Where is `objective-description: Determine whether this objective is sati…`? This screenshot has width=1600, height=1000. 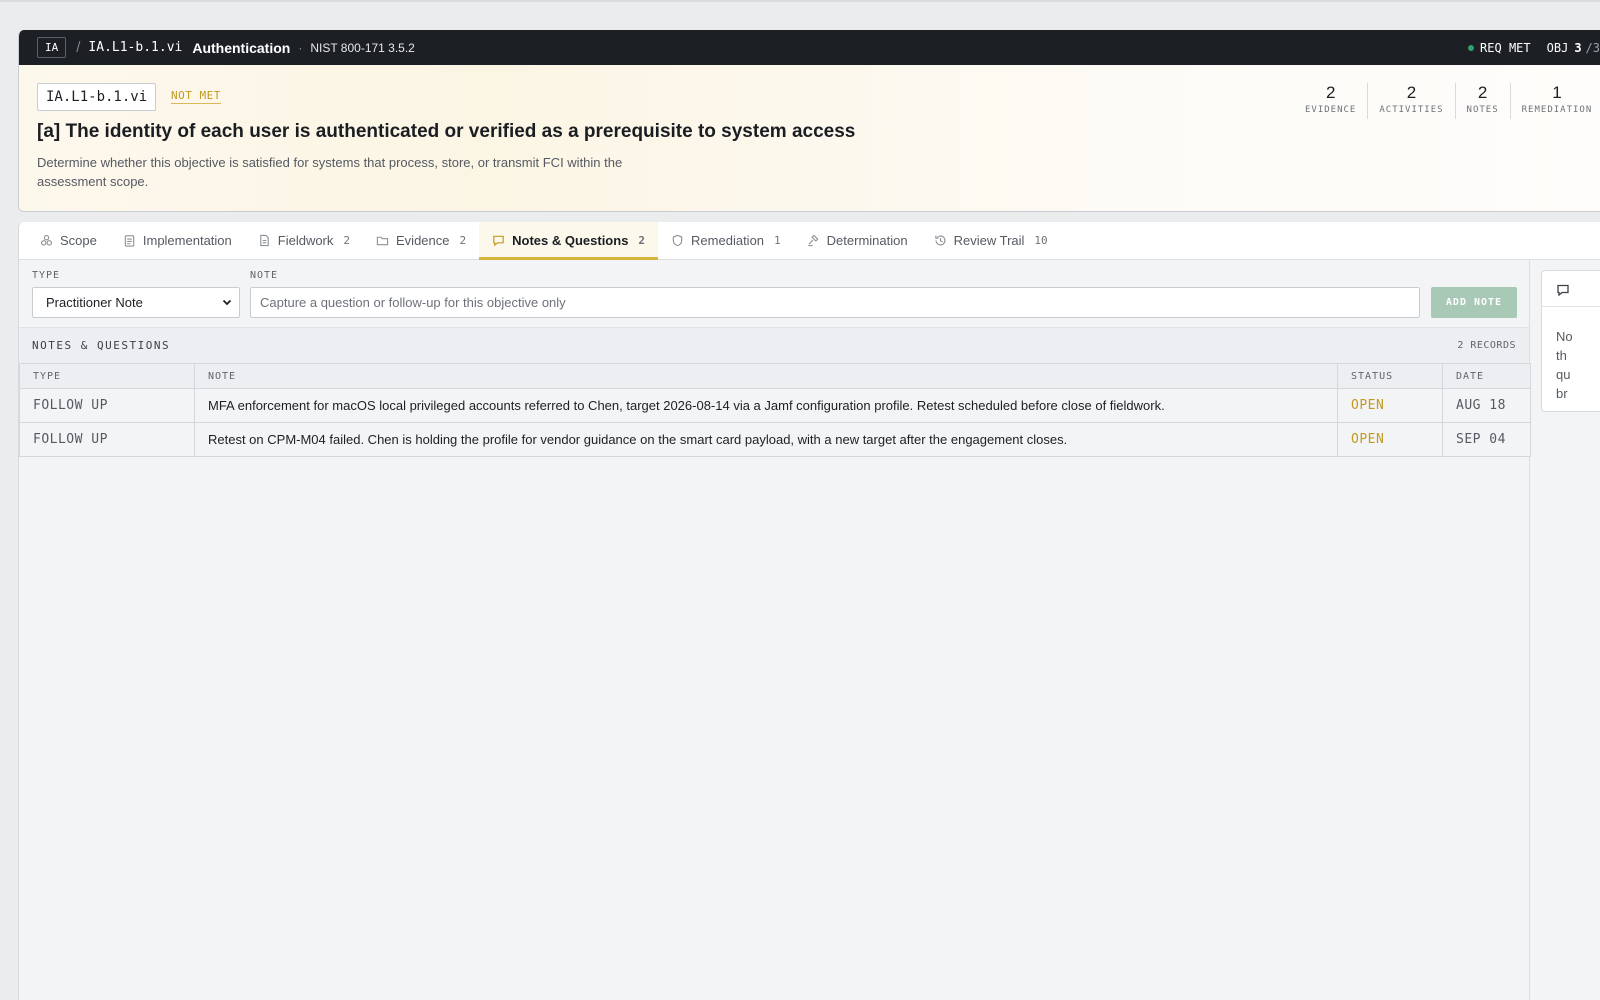 objective-description: Determine whether this objective is sati… is located at coordinates (330, 172).